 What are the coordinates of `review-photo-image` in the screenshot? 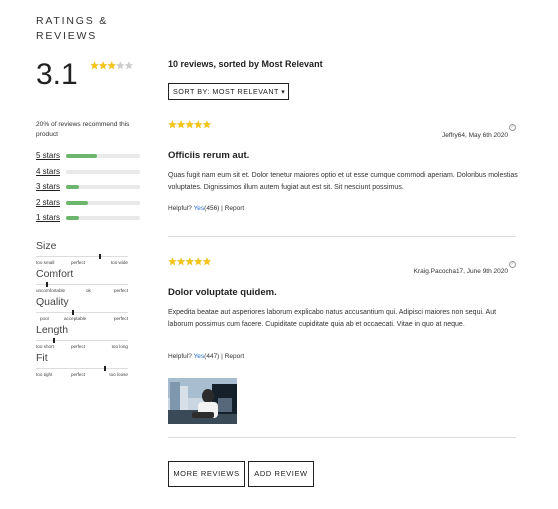 It's located at (202, 401).